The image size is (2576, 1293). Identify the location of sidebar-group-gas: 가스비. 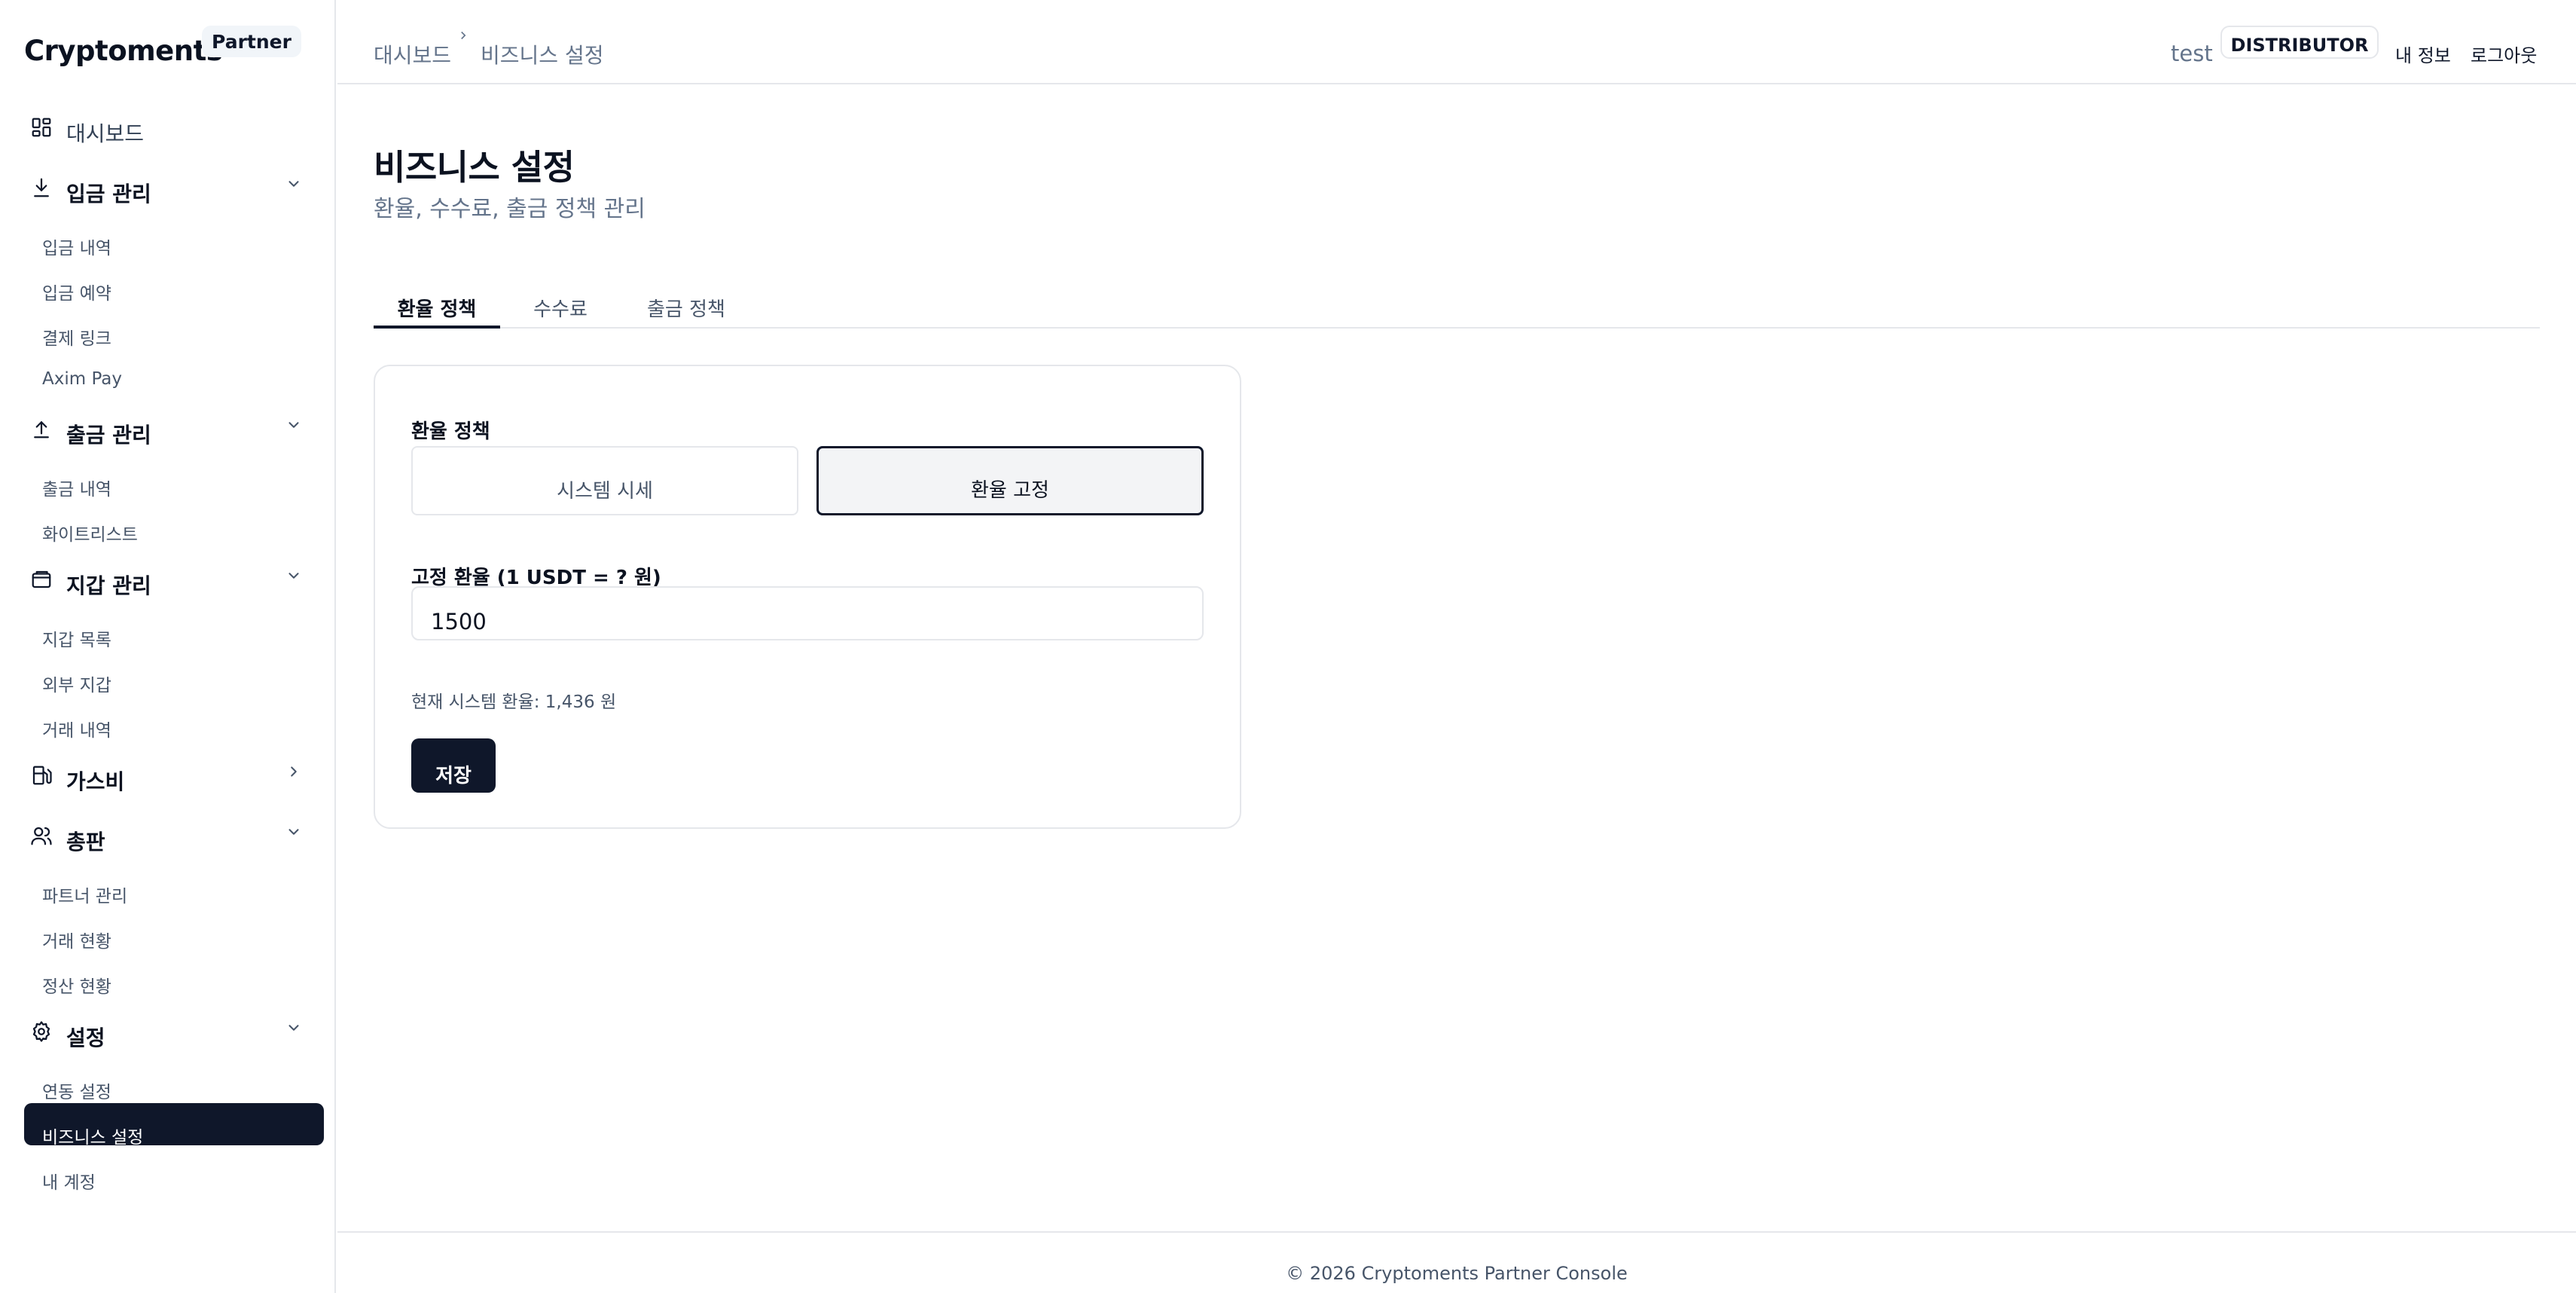
(76, 779).